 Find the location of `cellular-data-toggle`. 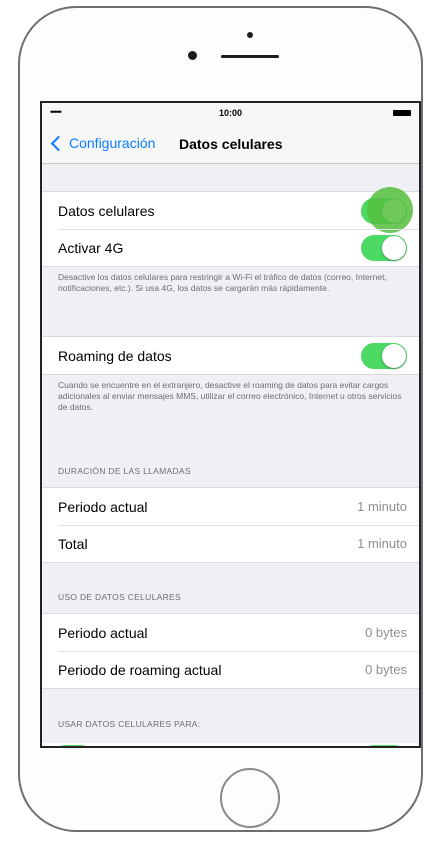

cellular-data-toggle is located at coordinates (387, 209).